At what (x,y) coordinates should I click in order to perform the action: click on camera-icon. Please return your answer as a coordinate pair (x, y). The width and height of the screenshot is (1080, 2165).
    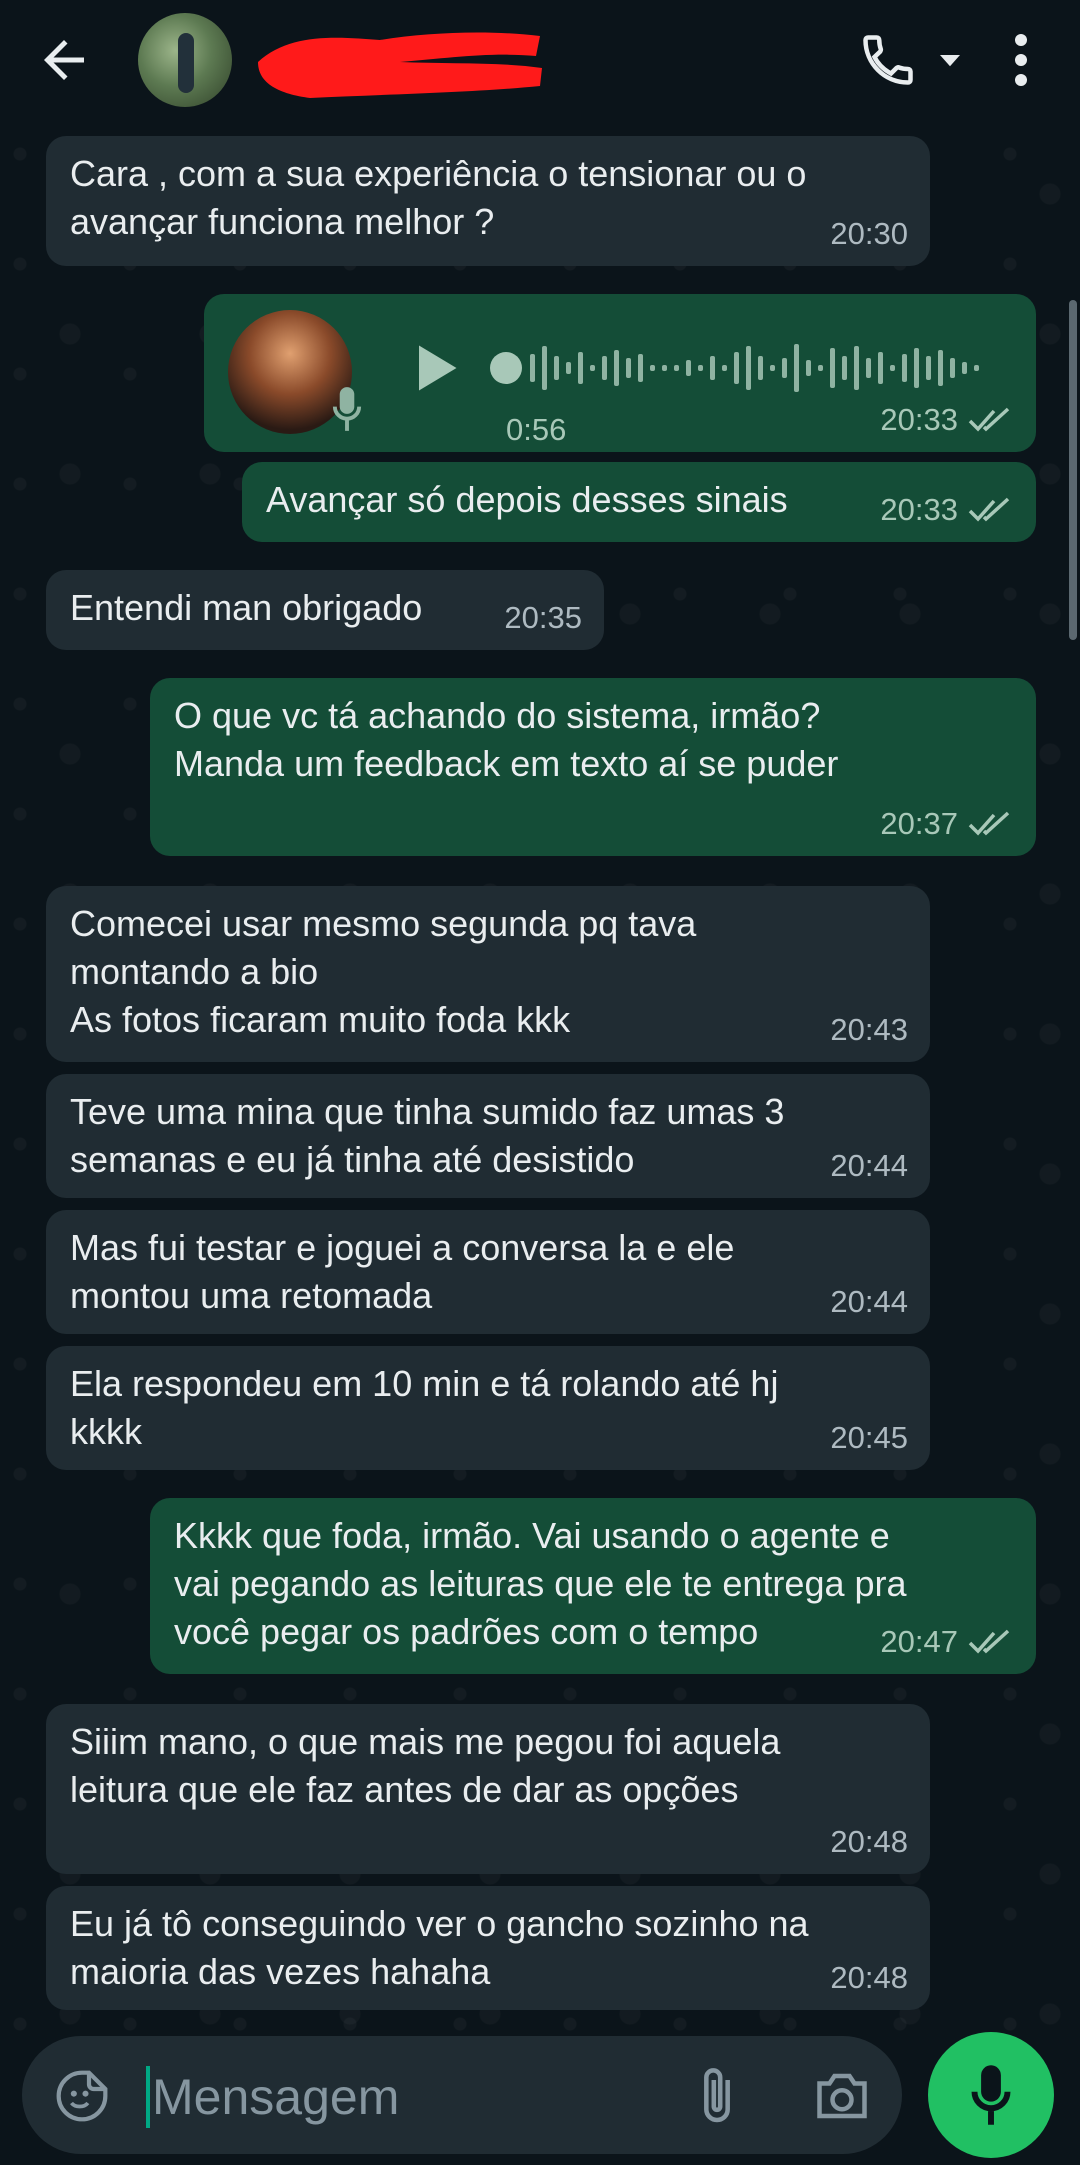
    Looking at the image, I should click on (842, 2096).